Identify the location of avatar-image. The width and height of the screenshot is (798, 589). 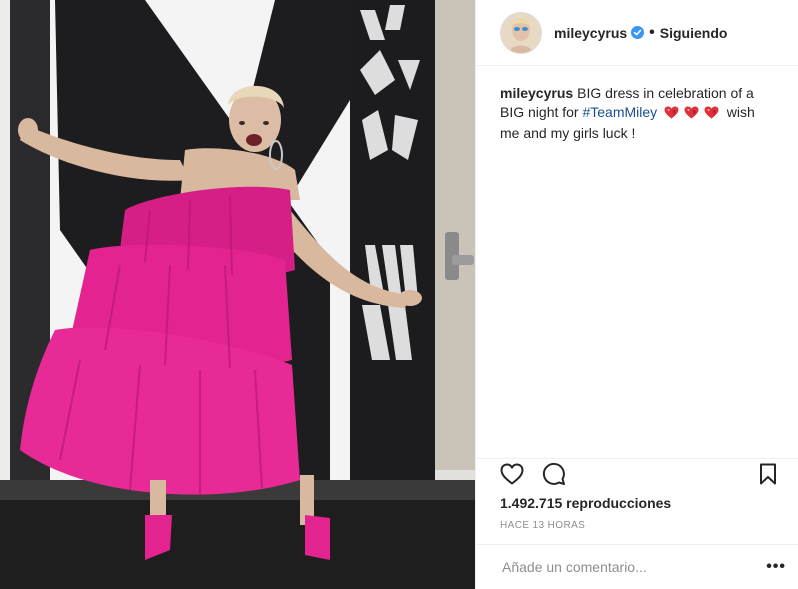
(521, 32).